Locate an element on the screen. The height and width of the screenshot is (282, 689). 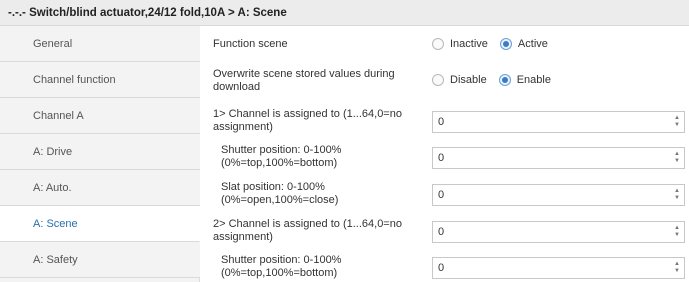
function-scene-active-radio: Active is located at coordinates (523, 44).